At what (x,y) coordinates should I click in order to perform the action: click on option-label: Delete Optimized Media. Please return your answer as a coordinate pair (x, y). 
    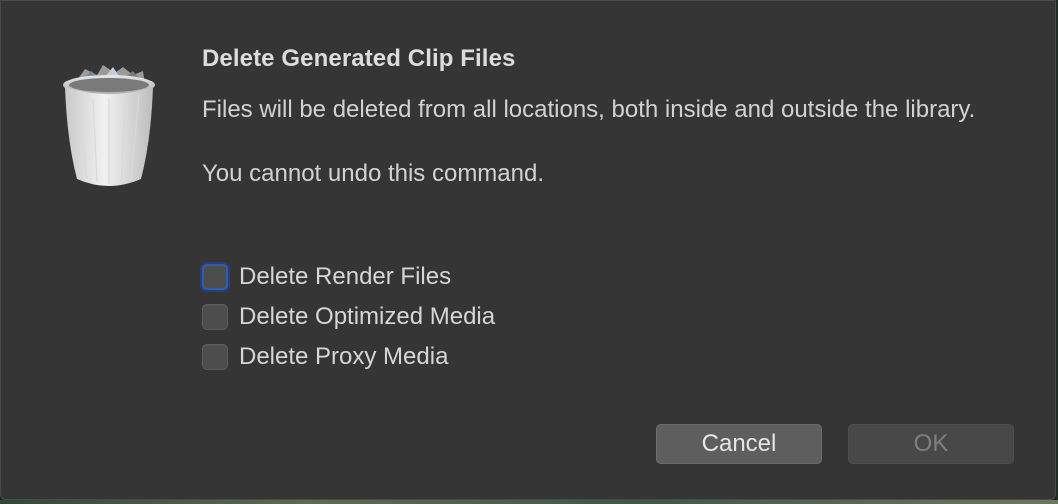
    Looking at the image, I should click on (367, 316).